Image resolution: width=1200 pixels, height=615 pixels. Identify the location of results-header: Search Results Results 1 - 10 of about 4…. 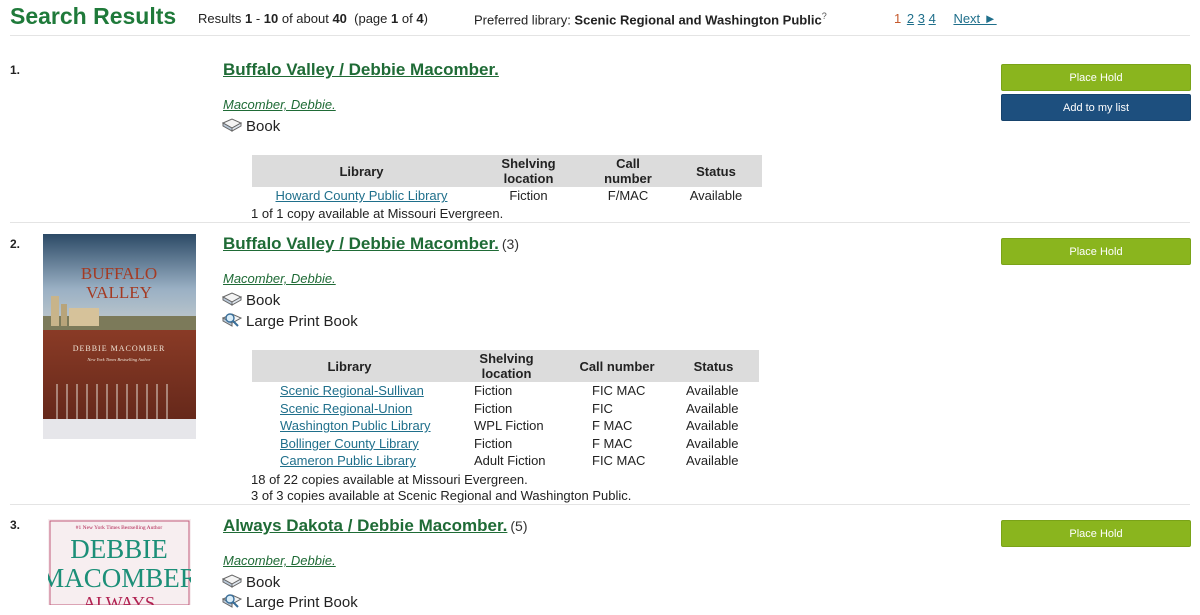
(600, 18).